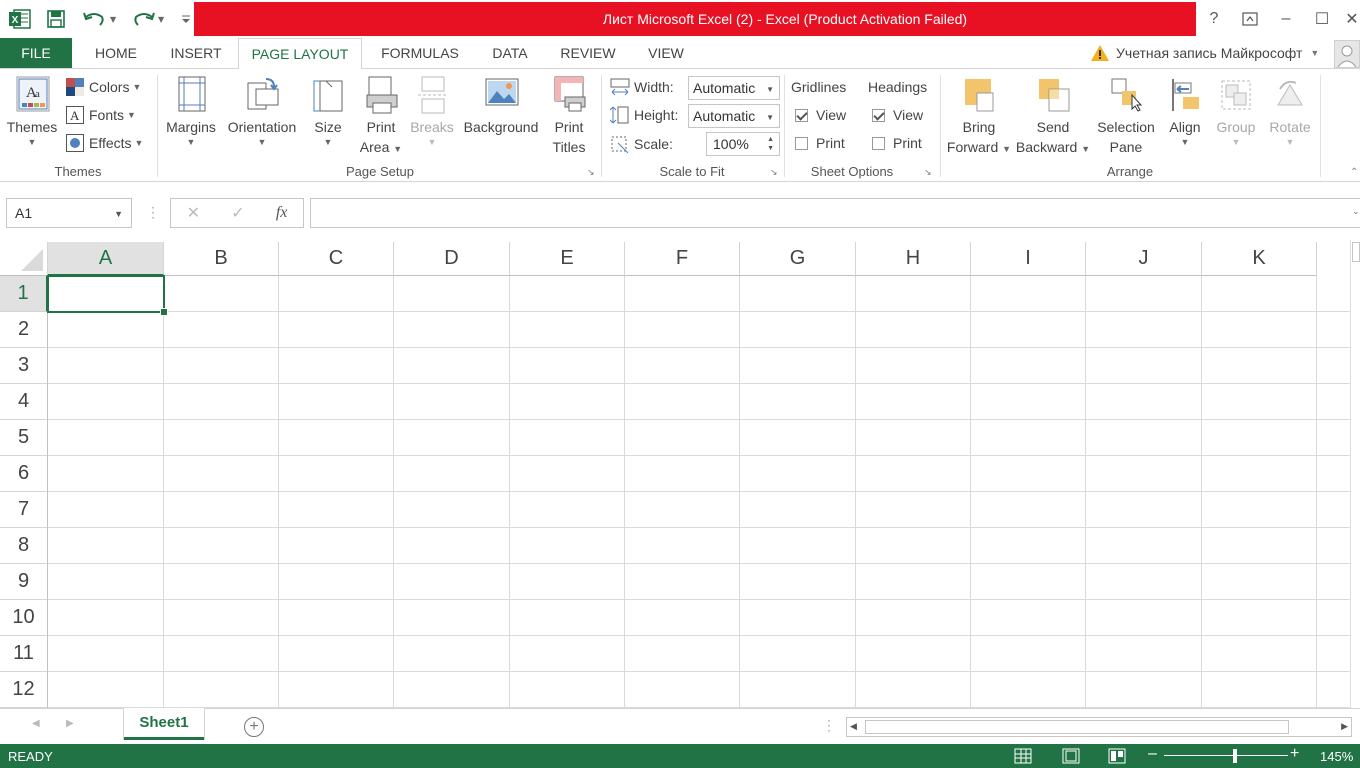  I want to click on breaks-button: Breaks ▼, so click(432, 111).